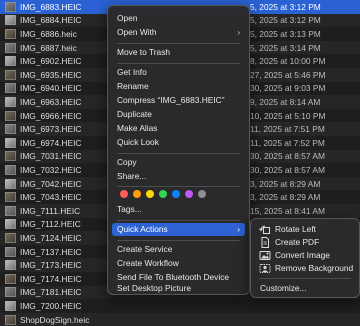  I want to click on file-name: IMG_6974.HEIC, so click(51, 142).